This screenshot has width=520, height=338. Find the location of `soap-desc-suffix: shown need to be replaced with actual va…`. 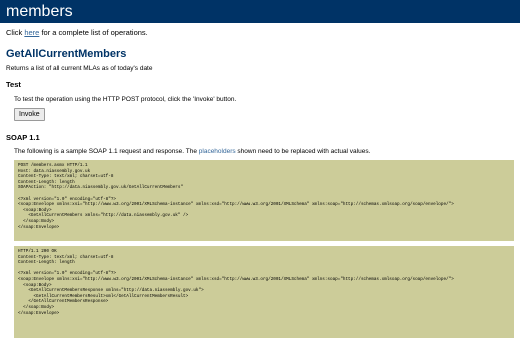

soap-desc-suffix: shown need to be replaced with actual va… is located at coordinates (303, 151).